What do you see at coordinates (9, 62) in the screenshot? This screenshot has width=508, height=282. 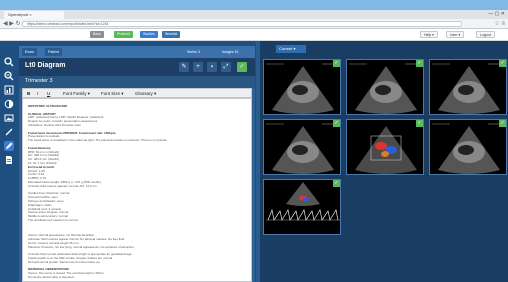 I see `search-icon` at bounding box center [9, 62].